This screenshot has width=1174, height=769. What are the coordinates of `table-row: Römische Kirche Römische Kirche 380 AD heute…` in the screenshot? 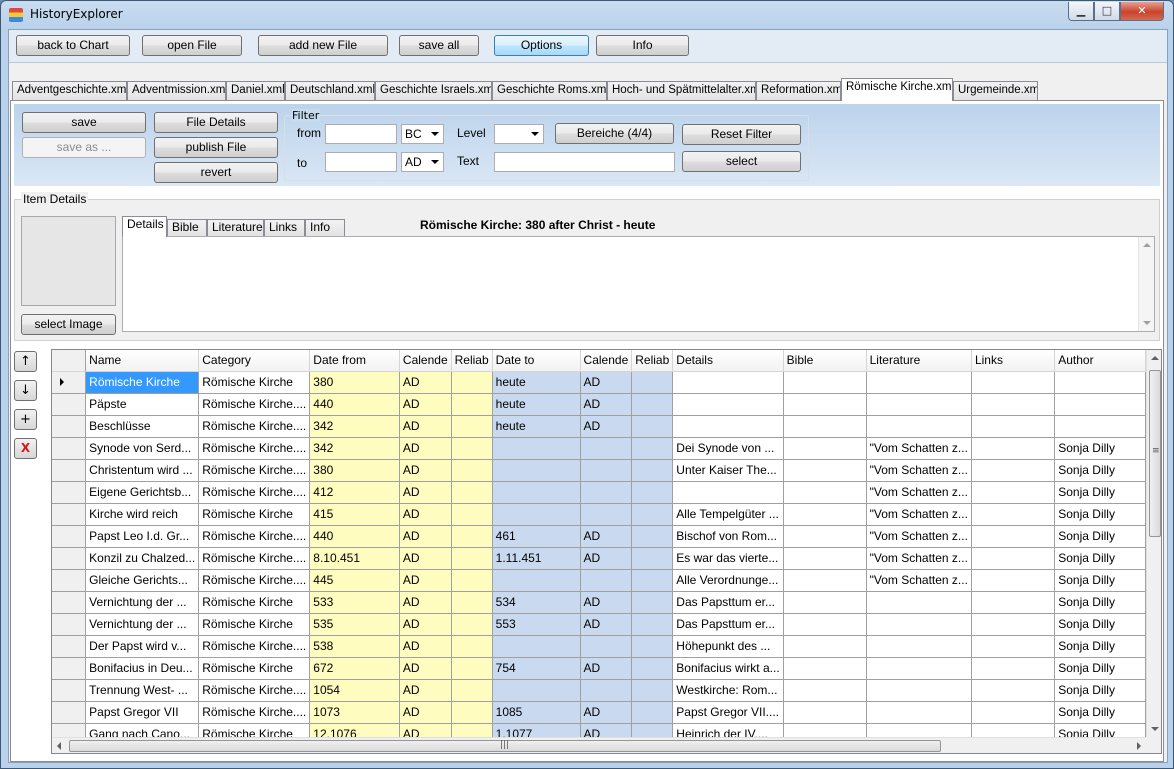 It's located at (599, 382).